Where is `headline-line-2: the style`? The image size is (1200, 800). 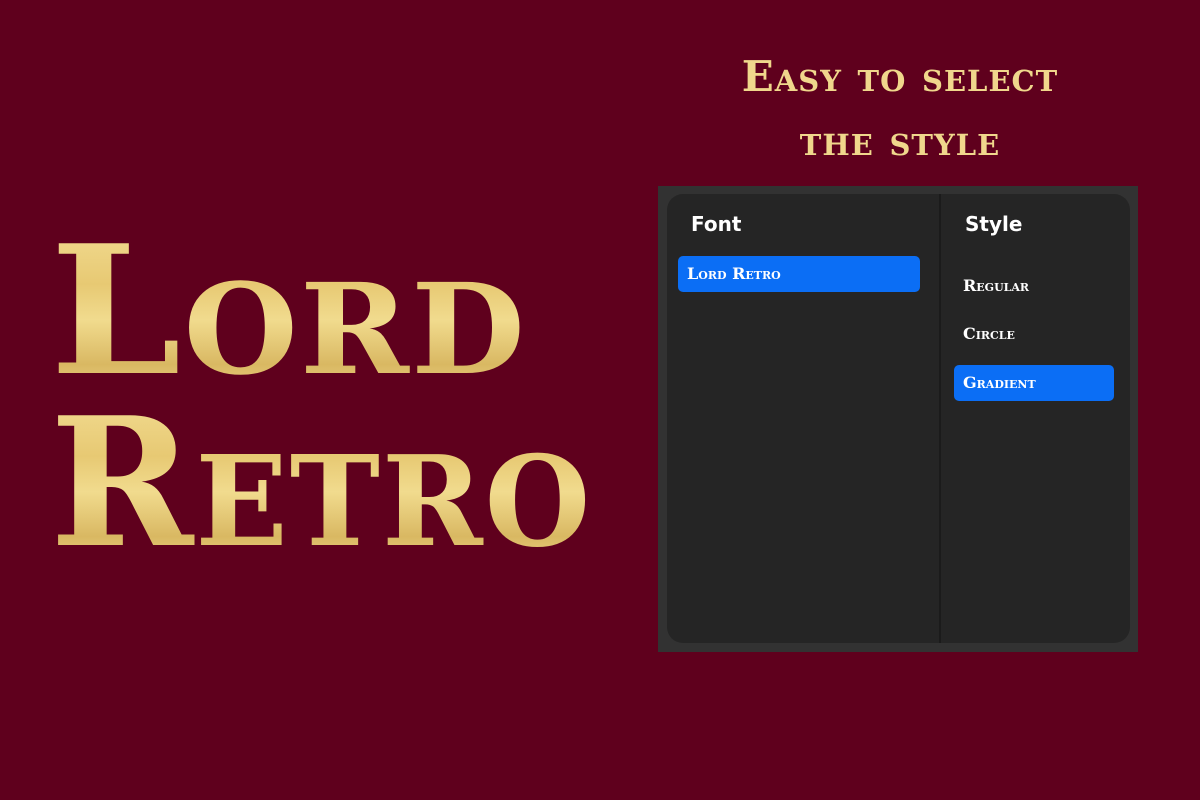
headline-line-2: the style is located at coordinates (900, 140).